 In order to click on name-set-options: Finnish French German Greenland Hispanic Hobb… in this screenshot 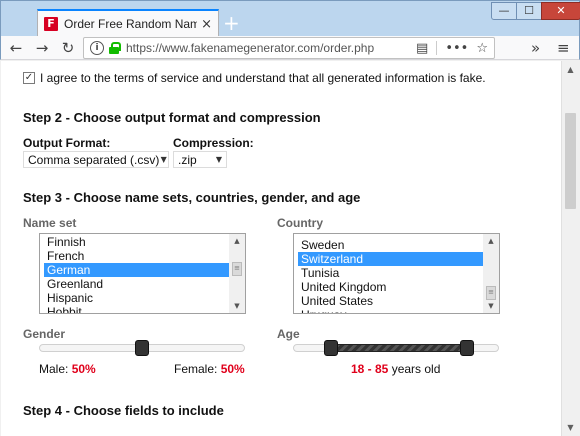, I will do `click(136, 274)`.